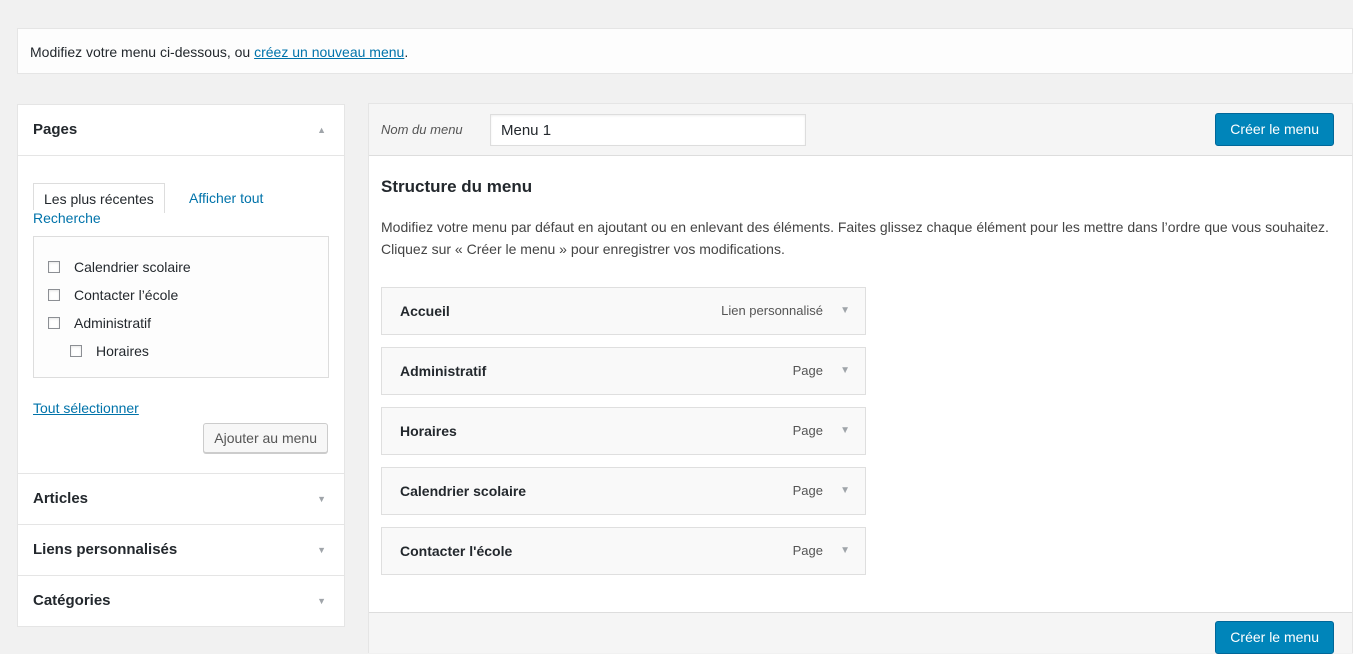  What do you see at coordinates (1274, 637) in the screenshot?
I see `create-menu-button-footer: Créer le menu` at bounding box center [1274, 637].